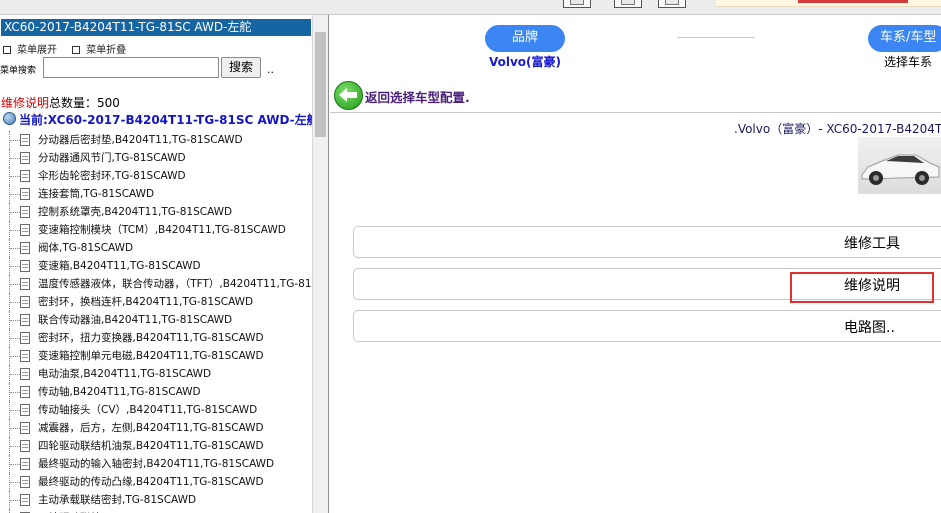 This screenshot has width=941, height=513. I want to click on brand-nav-button: 品牌, so click(525, 38).